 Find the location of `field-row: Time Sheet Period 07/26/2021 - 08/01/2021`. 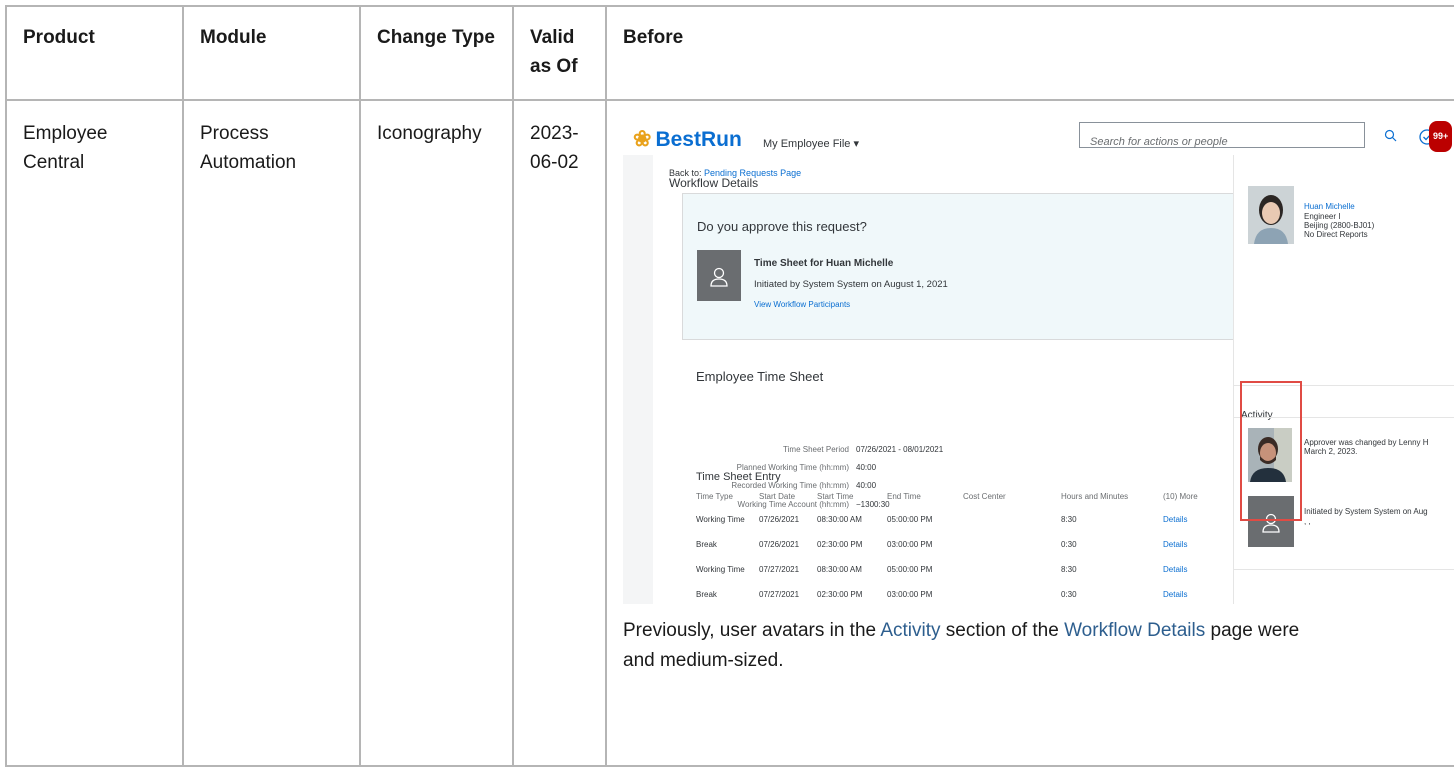

field-row: Time Sheet Period 07/26/2021 - 08/01/2021 is located at coordinates (839, 444).